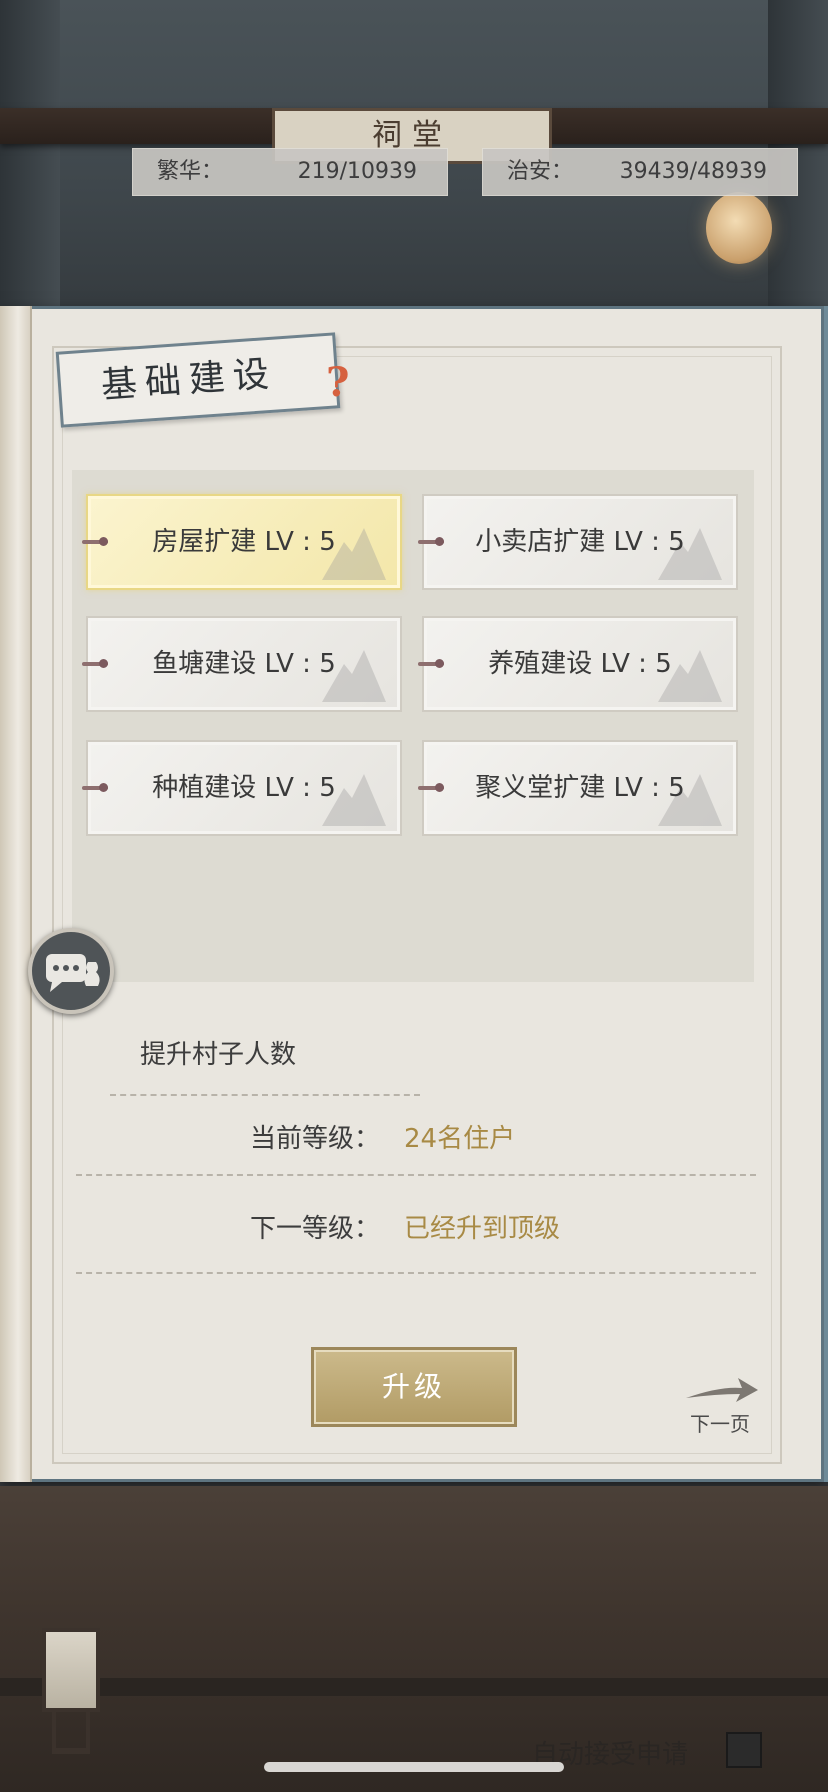 The width and height of the screenshot is (828, 1792). What do you see at coordinates (71, 1733) in the screenshot?
I see `lamp-stand` at bounding box center [71, 1733].